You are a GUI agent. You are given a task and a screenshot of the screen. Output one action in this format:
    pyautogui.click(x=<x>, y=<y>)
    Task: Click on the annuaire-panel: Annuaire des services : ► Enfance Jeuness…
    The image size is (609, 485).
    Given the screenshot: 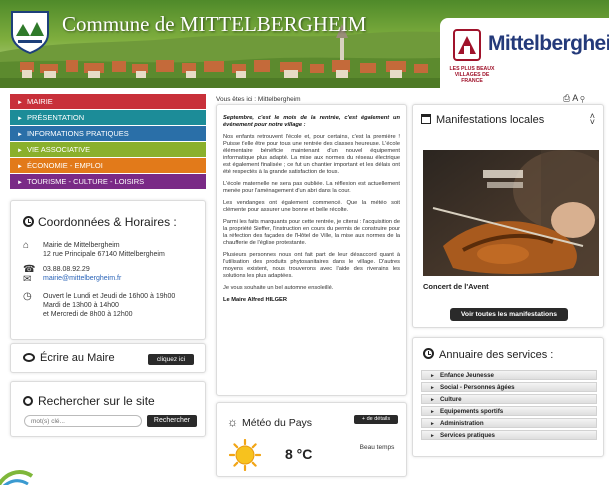 What is the action you would take?
    pyautogui.click(x=508, y=397)
    